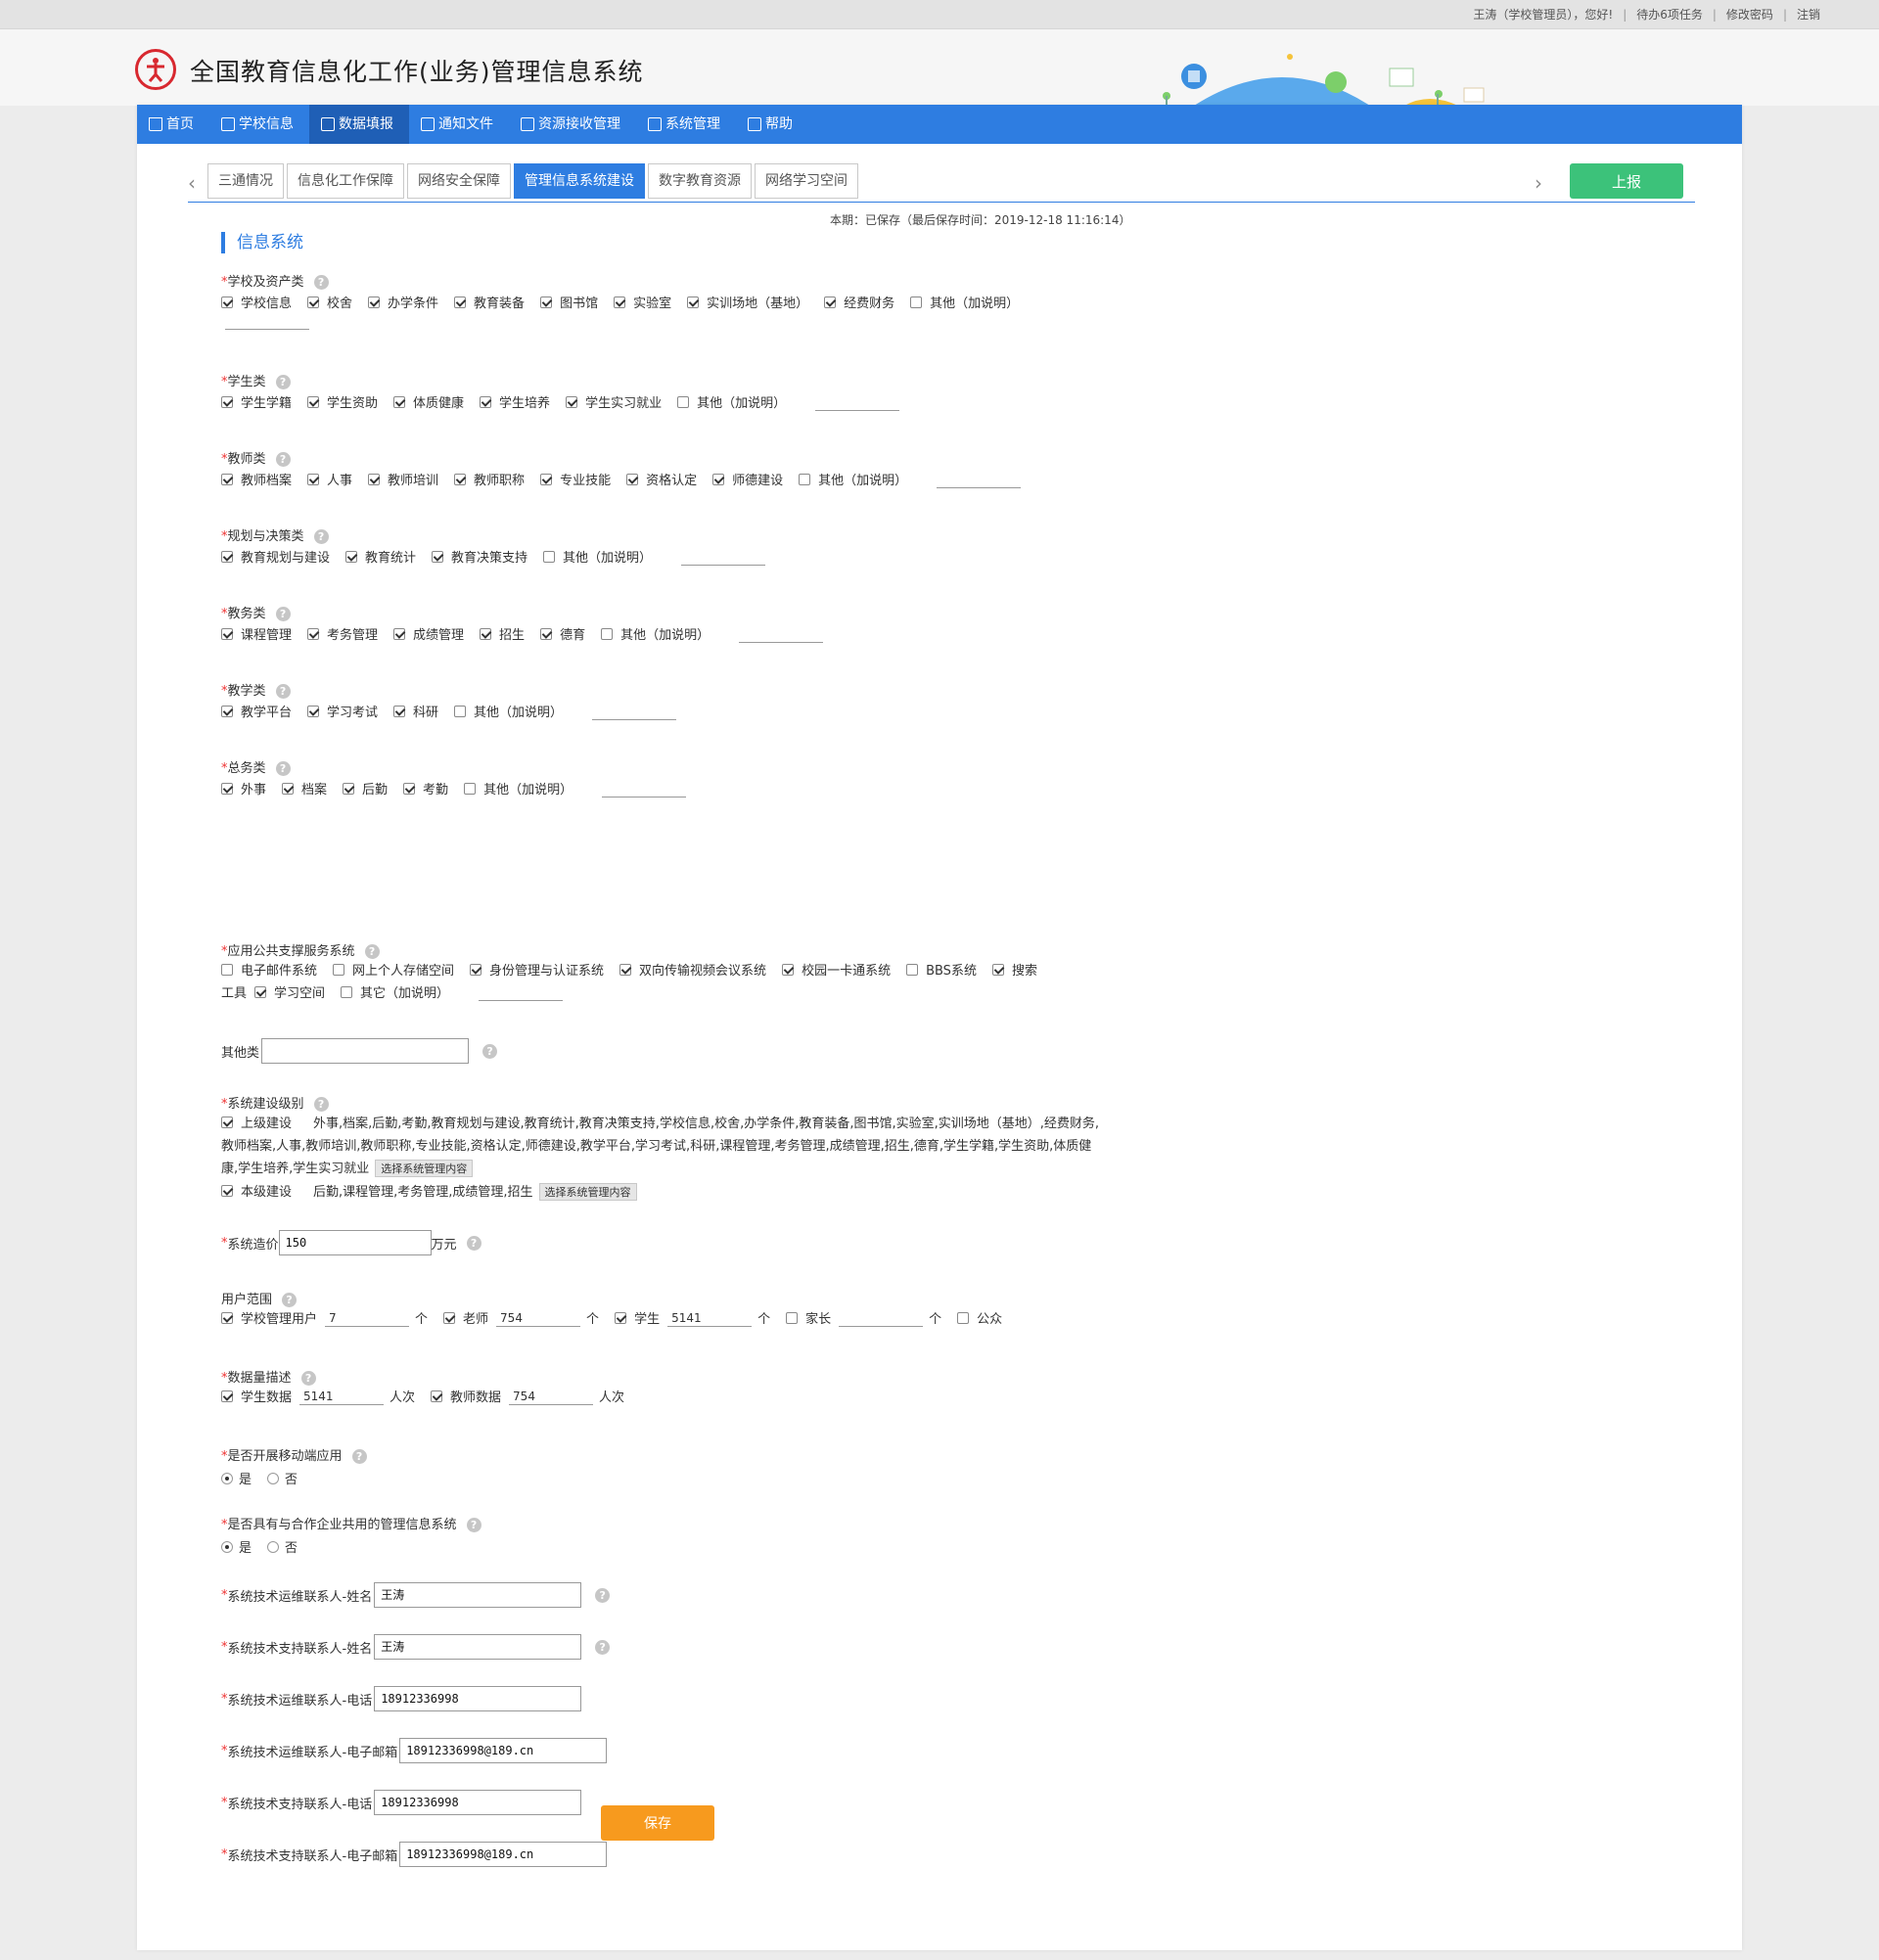 This screenshot has height=1960, width=1879. What do you see at coordinates (1538, 183) in the screenshot?
I see `chevron-right-icon: ›` at bounding box center [1538, 183].